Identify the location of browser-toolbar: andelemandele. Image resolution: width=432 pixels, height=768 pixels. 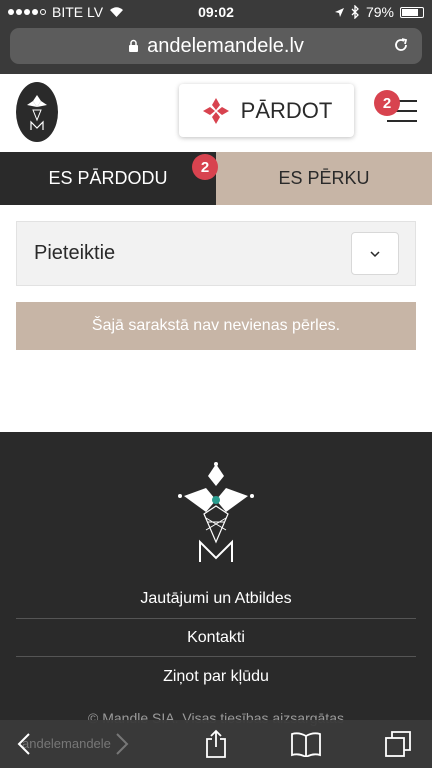
(216, 744).